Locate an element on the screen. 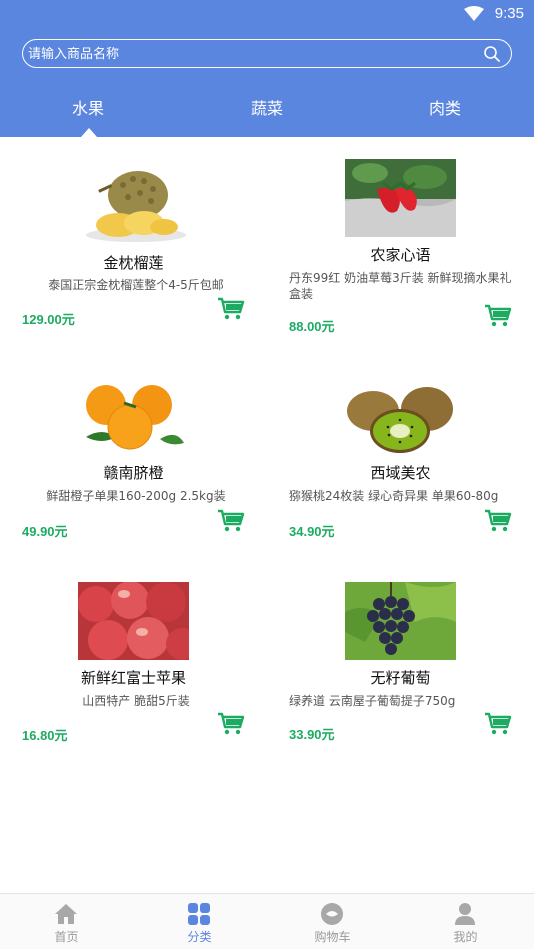 The width and height of the screenshot is (534, 949). grape-image is located at coordinates (400, 621).